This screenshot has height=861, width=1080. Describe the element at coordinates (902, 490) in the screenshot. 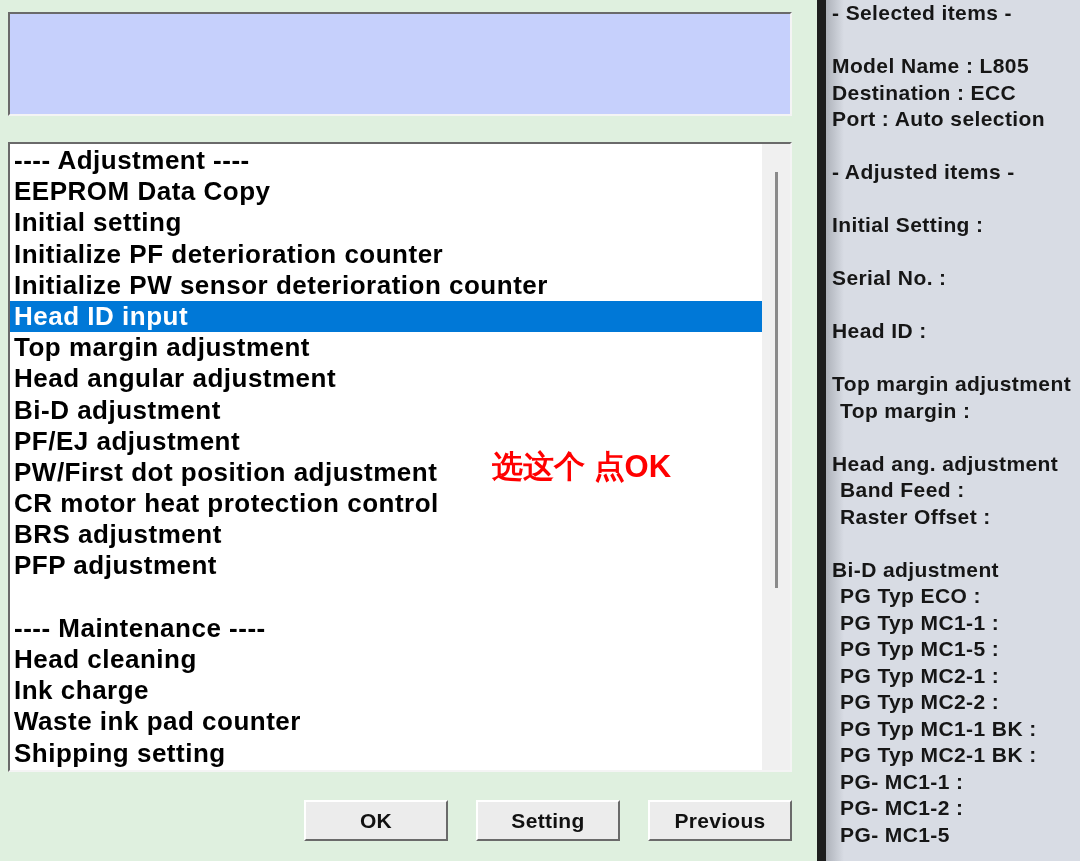

I see `info-line: Band Feed :` at that location.